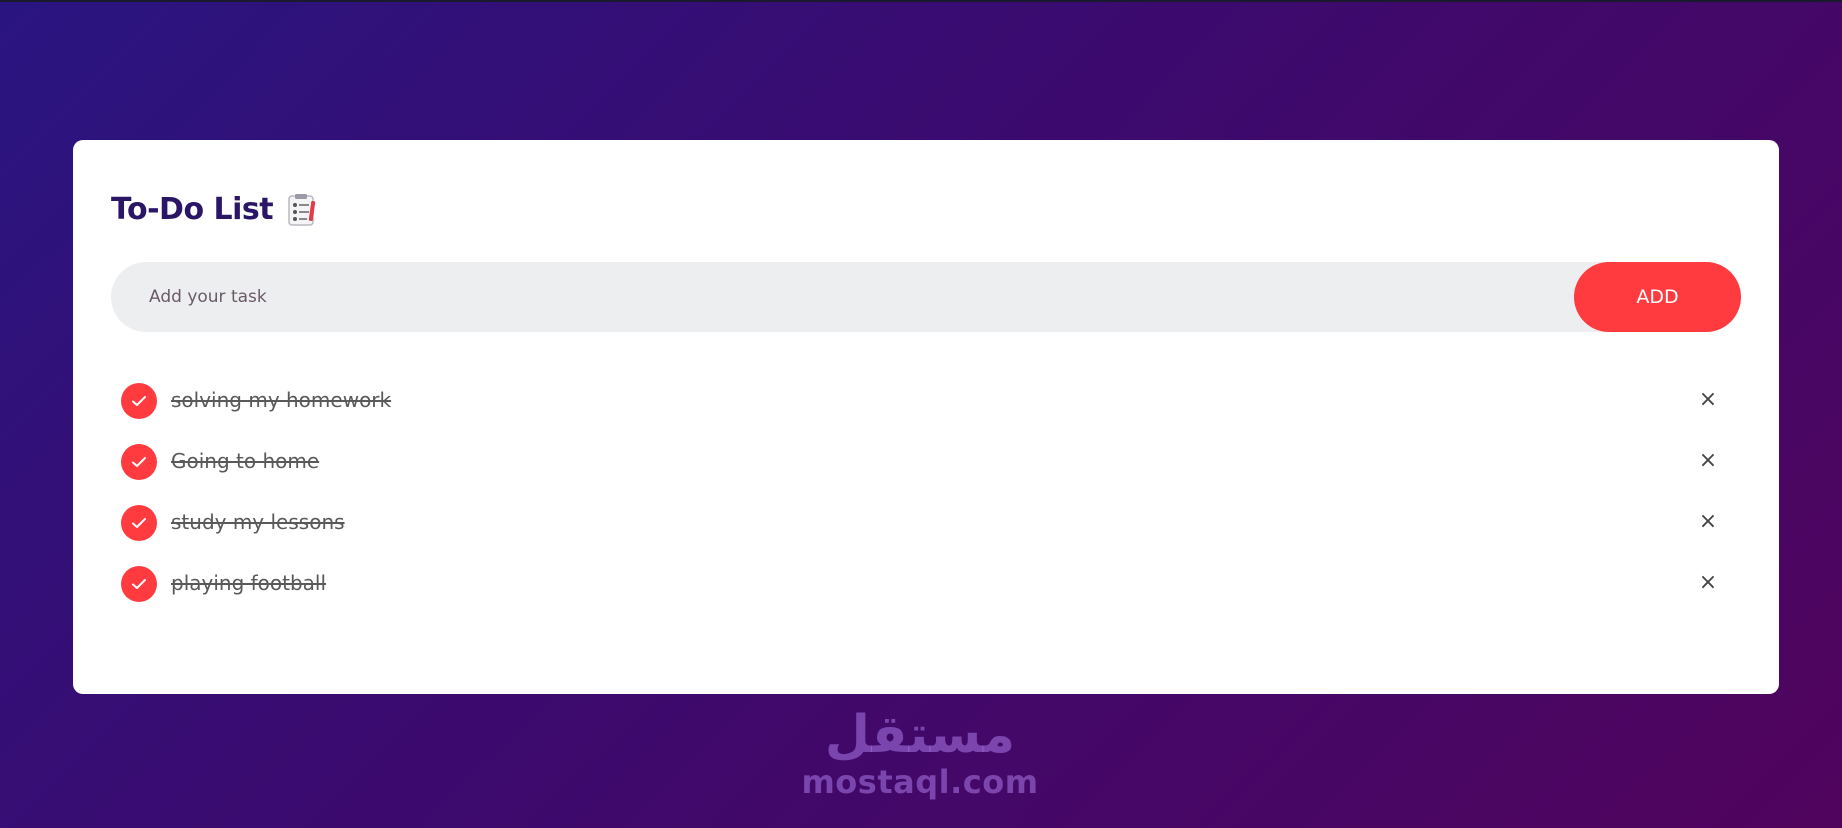  What do you see at coordinates (926, 400) in the screenshot?
I see `task-item: solving my homework ×` at bounding box center [926, 400].